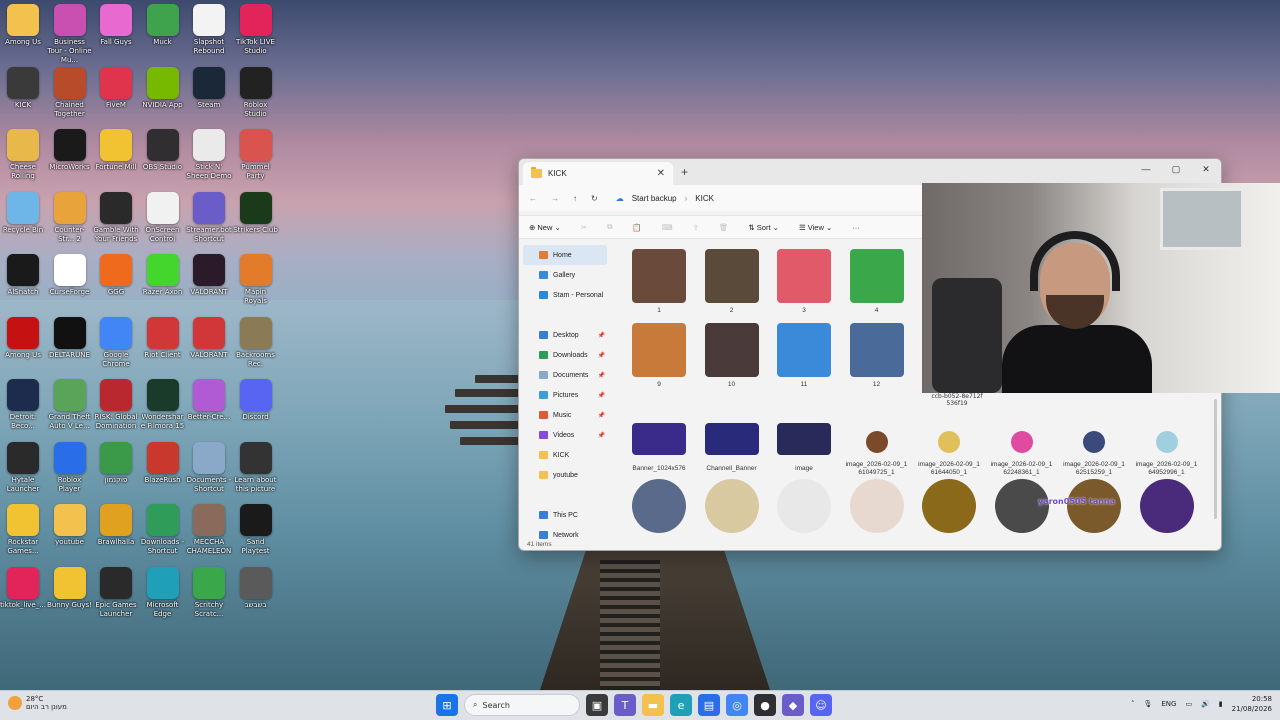 The height and width of the screenshot is (720, 1280). I want to click on language-indicator: ENG, so click(1168, 704).